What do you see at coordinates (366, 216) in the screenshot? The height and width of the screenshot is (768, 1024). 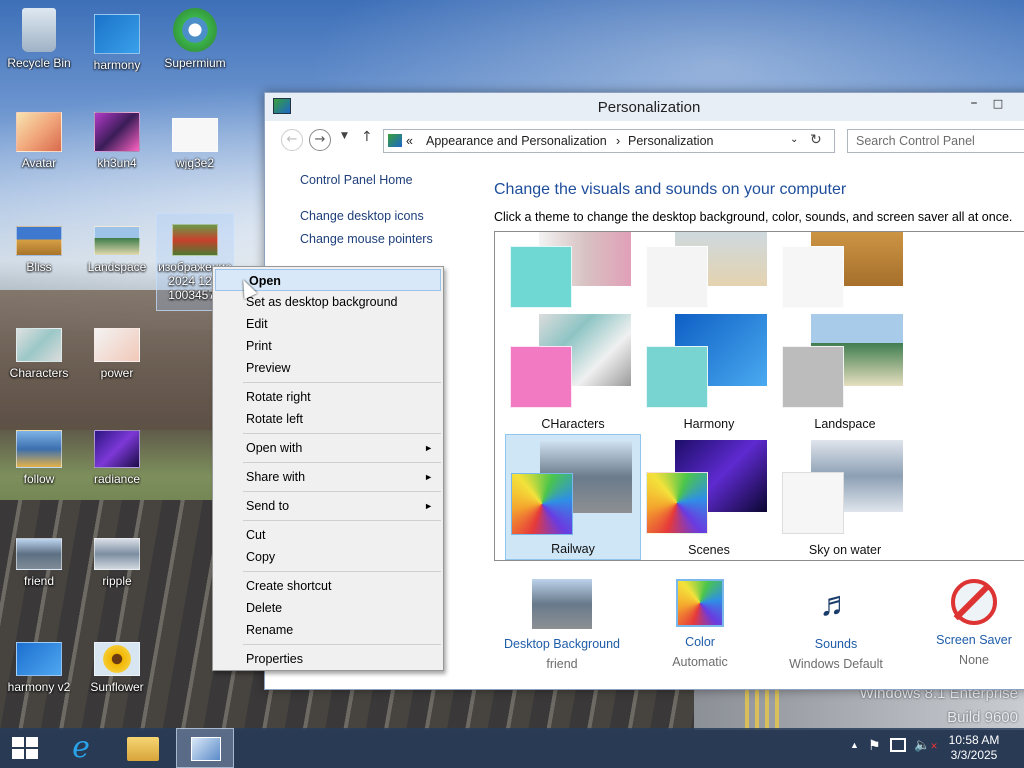 I see `change-desktop-icons-link: Change desktop icons` at bounding box center [366, 216].